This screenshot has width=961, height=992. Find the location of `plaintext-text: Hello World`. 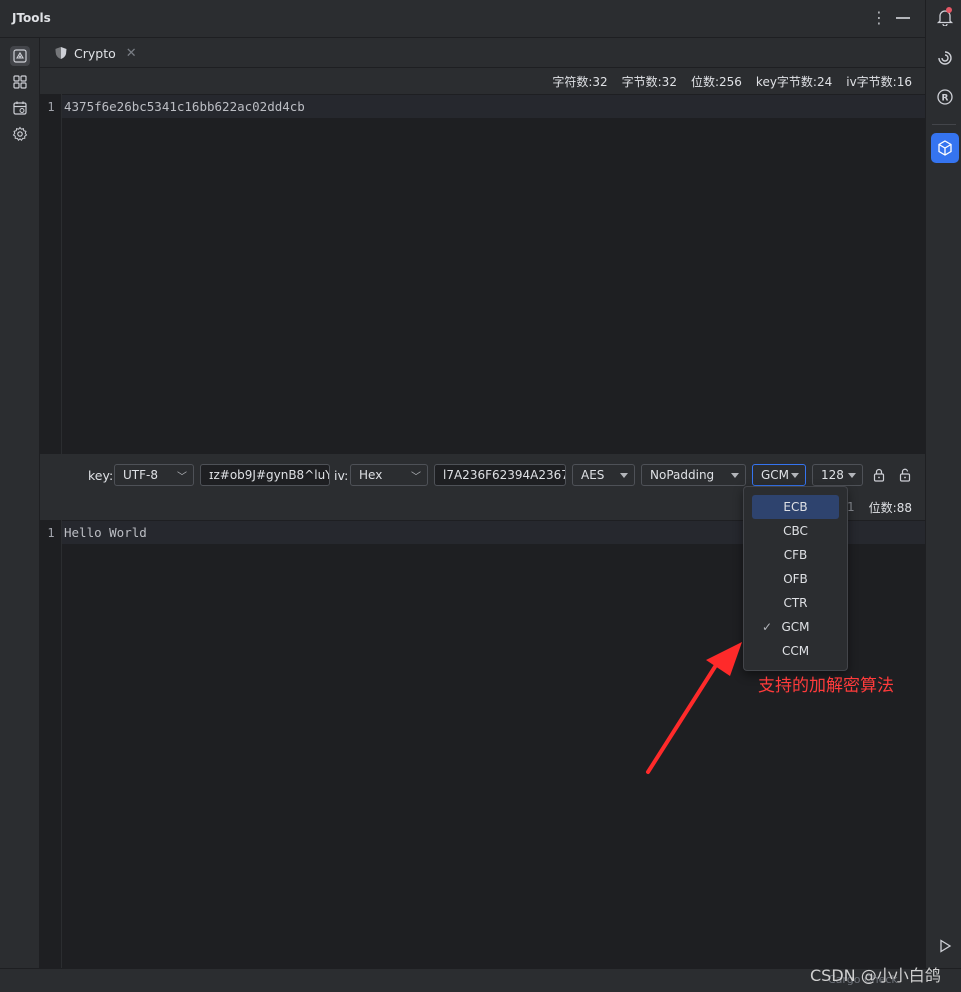

plaintext-text: Hello World is located at coordinates (105, 532).